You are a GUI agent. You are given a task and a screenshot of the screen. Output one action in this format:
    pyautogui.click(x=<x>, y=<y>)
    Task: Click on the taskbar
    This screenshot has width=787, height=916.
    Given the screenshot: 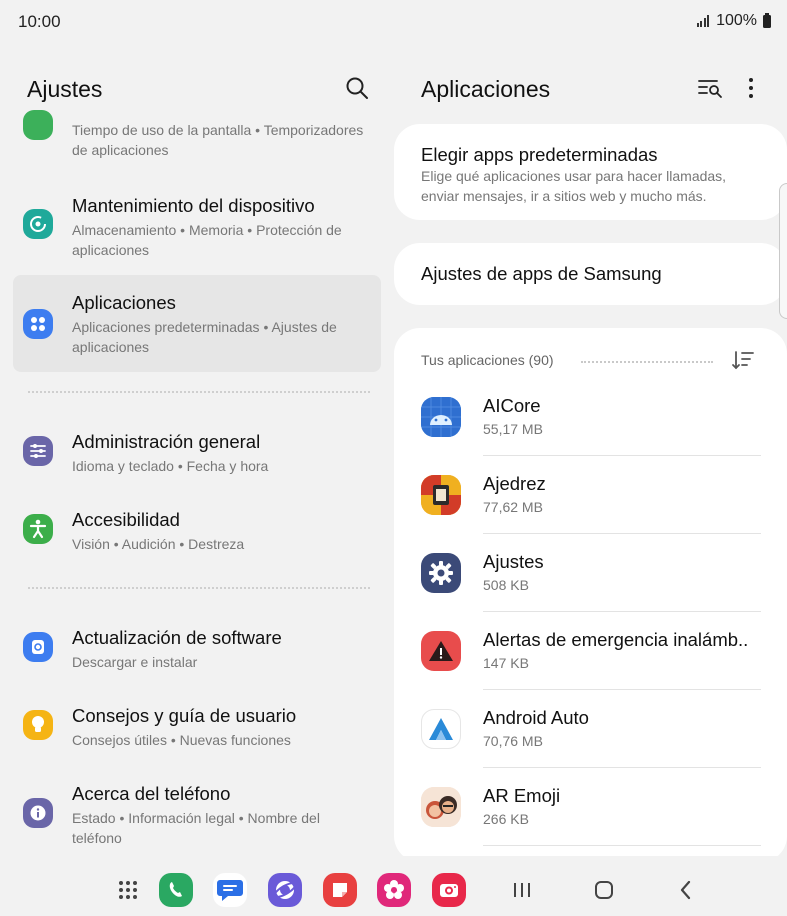 What is the action you would take?
    pyautogui.click(x=393, y=886)
    